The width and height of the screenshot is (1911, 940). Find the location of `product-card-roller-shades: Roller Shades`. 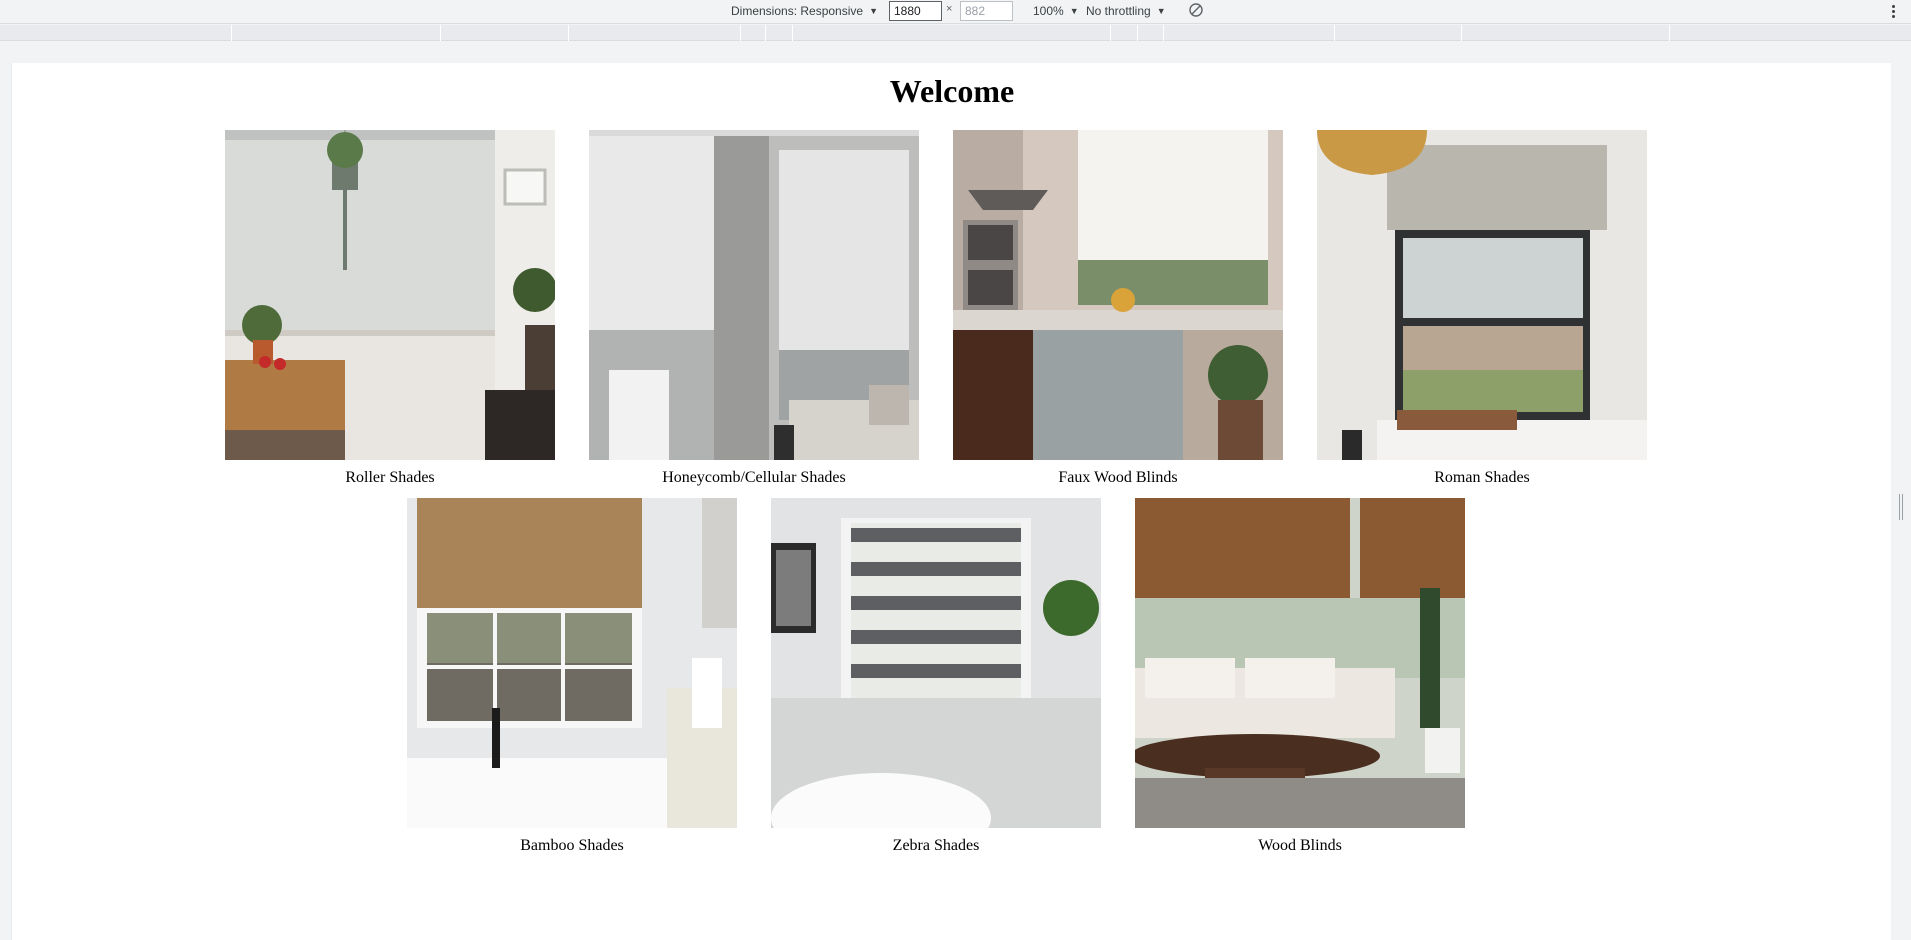

product-card-roller-shades: Roller Shades is located at coordinates (390, 308).